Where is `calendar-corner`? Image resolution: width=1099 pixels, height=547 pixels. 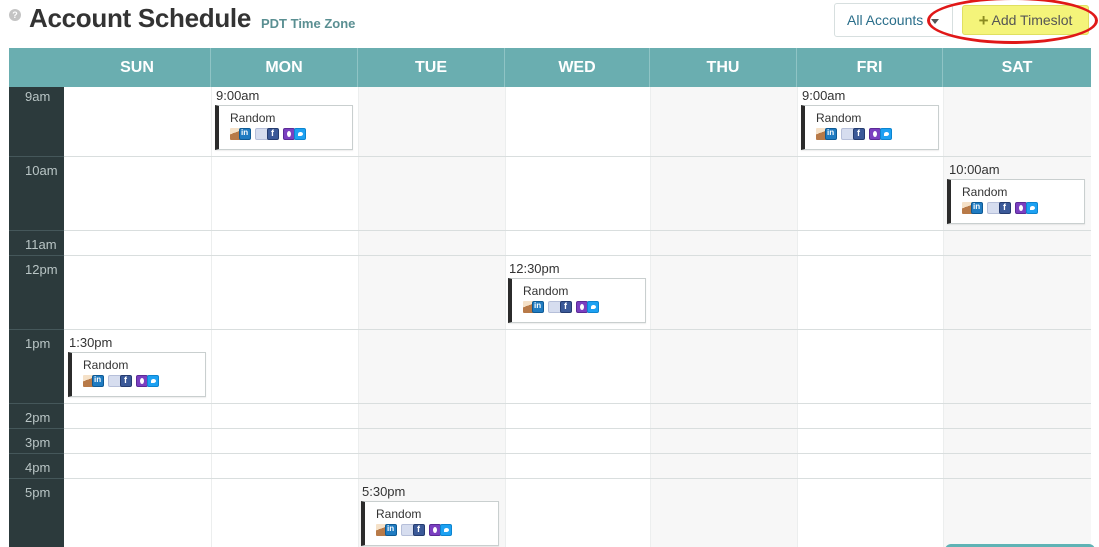
calendar-corner is located at coordinates (36, 67).